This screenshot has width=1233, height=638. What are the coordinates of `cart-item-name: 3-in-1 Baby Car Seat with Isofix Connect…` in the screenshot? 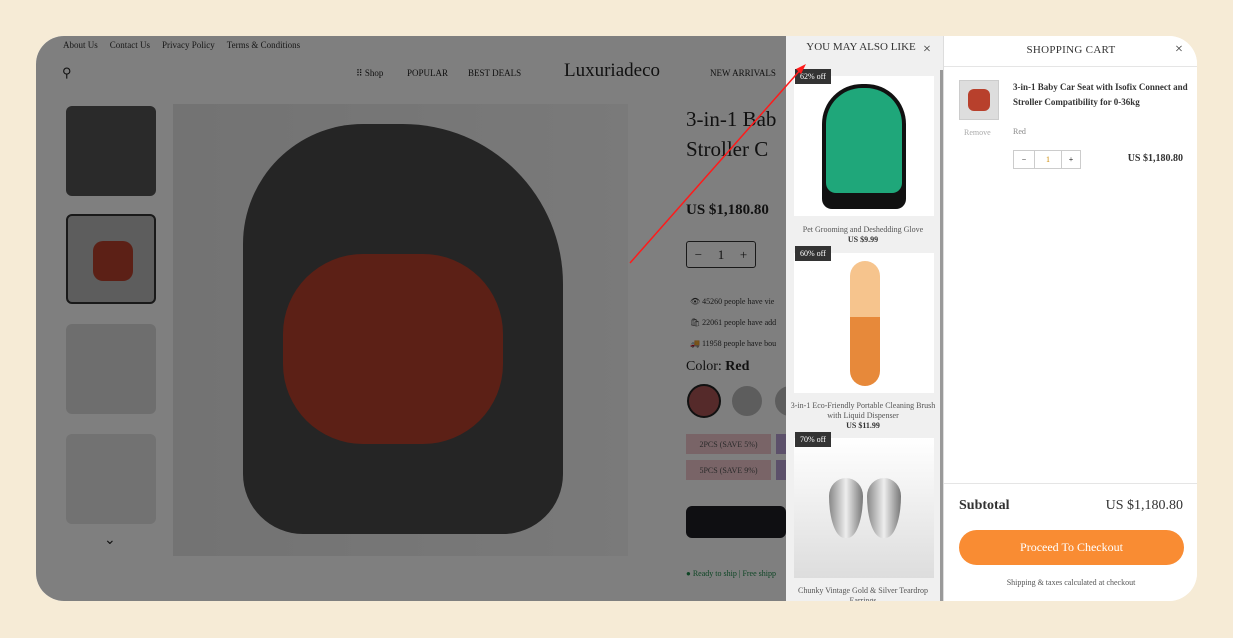 It's located at (1100, 94).